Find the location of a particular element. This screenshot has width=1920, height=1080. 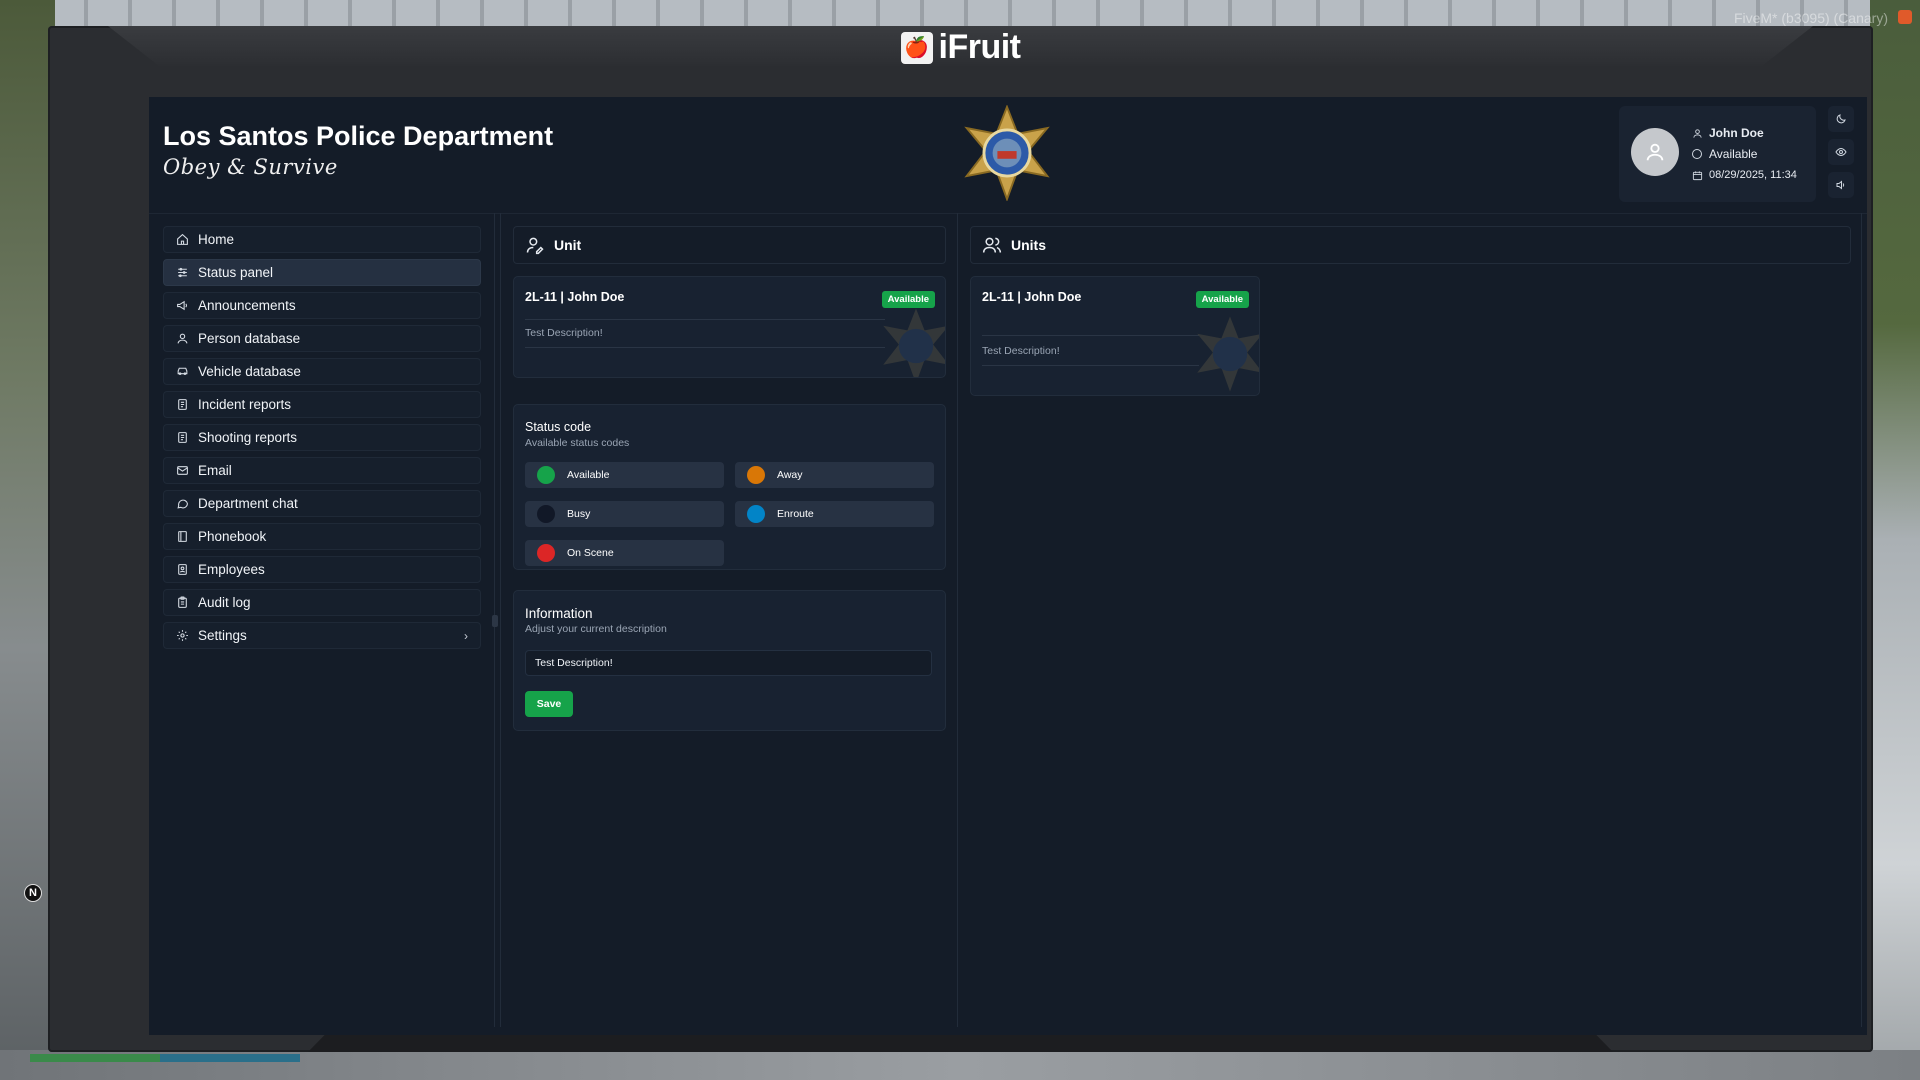

user-avatar-icon is located at coordinates (1655, 152).